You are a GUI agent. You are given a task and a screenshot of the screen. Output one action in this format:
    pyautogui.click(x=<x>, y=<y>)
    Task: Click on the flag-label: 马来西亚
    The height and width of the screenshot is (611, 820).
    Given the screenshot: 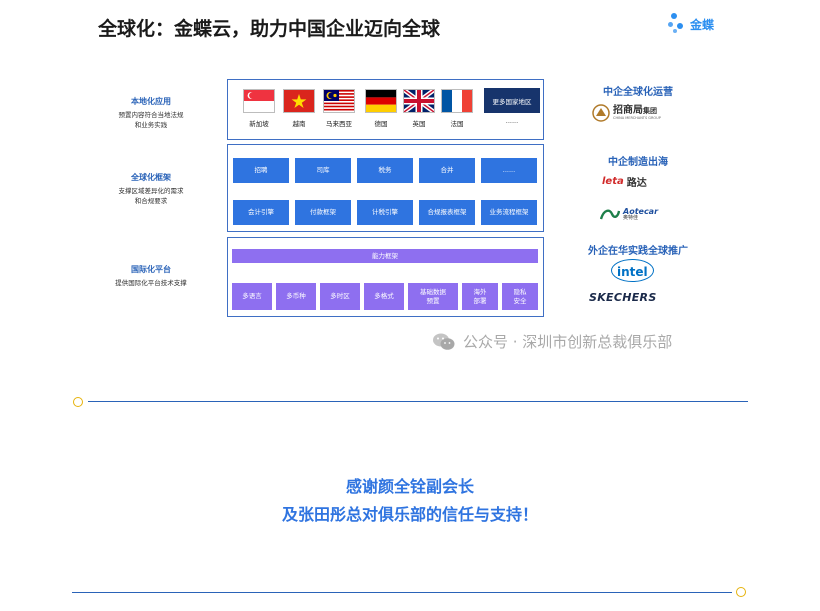 What is the action you would take?
    pyautogui.click(x=339, y=124)
    